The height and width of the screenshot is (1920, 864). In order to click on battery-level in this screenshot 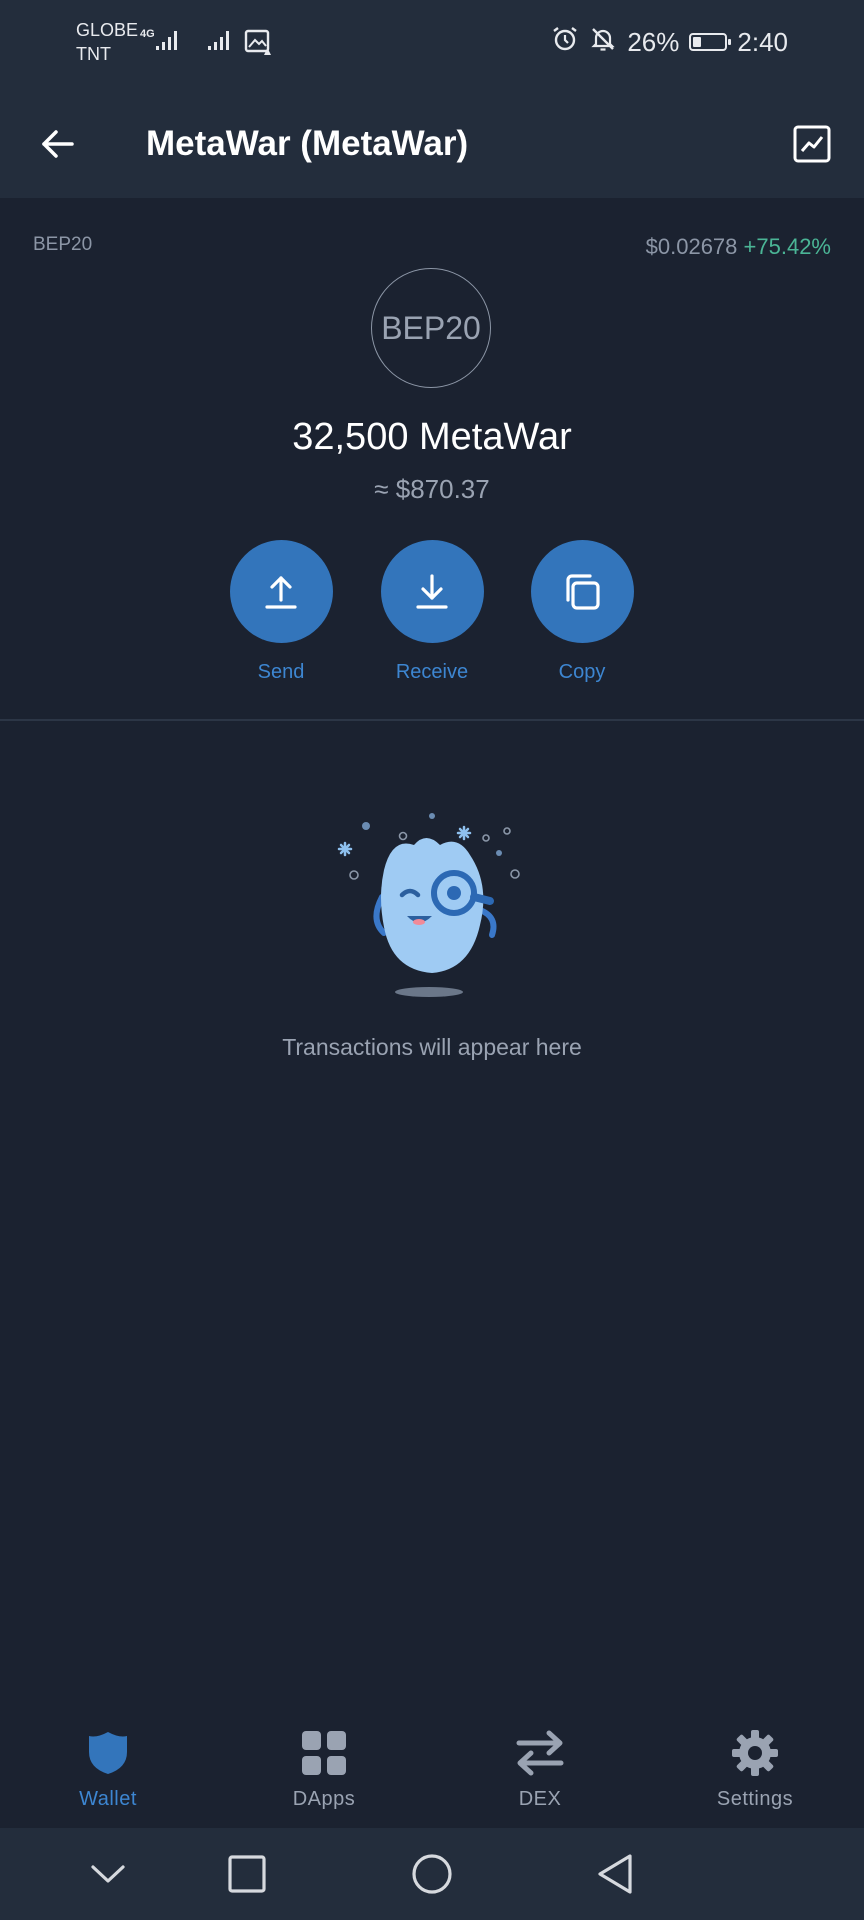, I will do `click(697, 42)`.